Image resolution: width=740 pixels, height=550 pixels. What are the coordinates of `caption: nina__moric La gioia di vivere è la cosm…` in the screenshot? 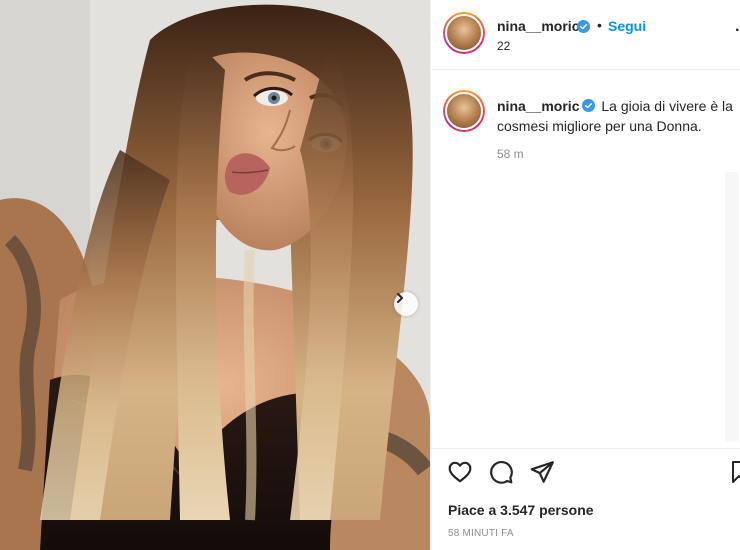 It's located at (615, 116).